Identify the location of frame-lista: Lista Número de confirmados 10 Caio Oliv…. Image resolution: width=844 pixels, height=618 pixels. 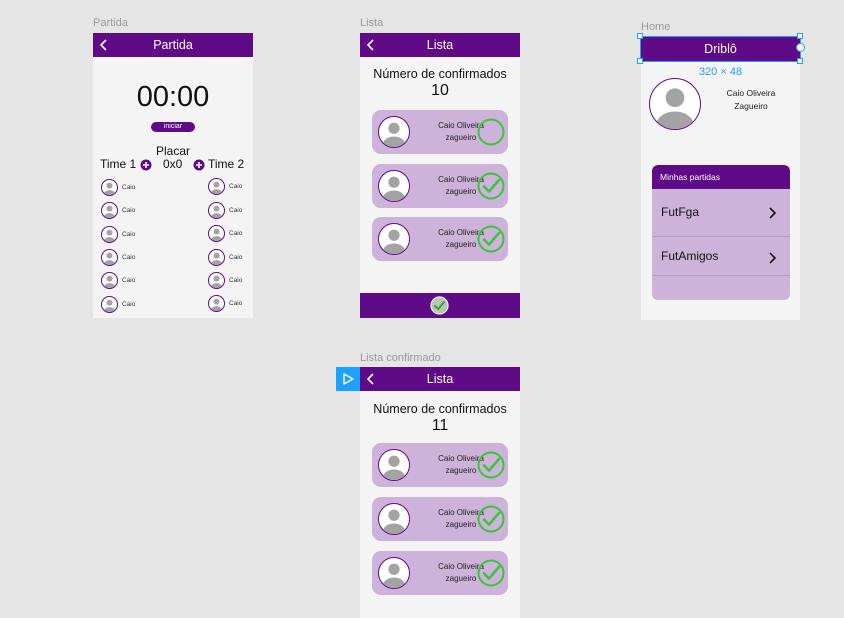
(440, 175).